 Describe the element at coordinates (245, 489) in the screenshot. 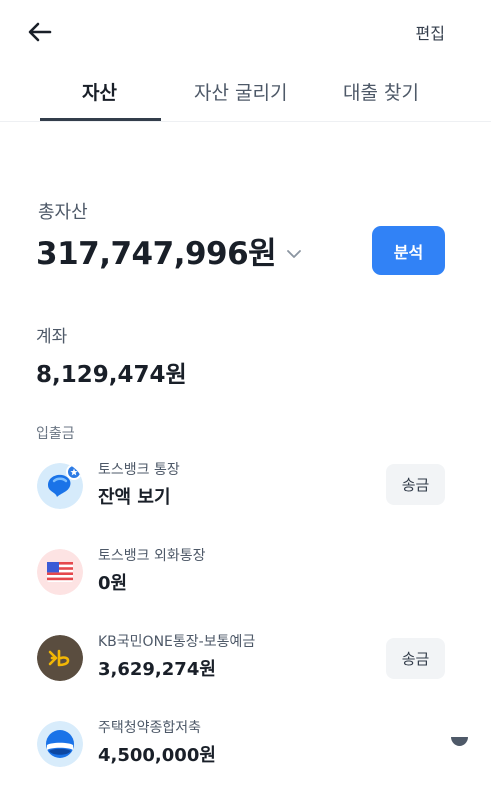

I see `list-item: 토스뱅크 통장 잔액 보기 송금` at that location.